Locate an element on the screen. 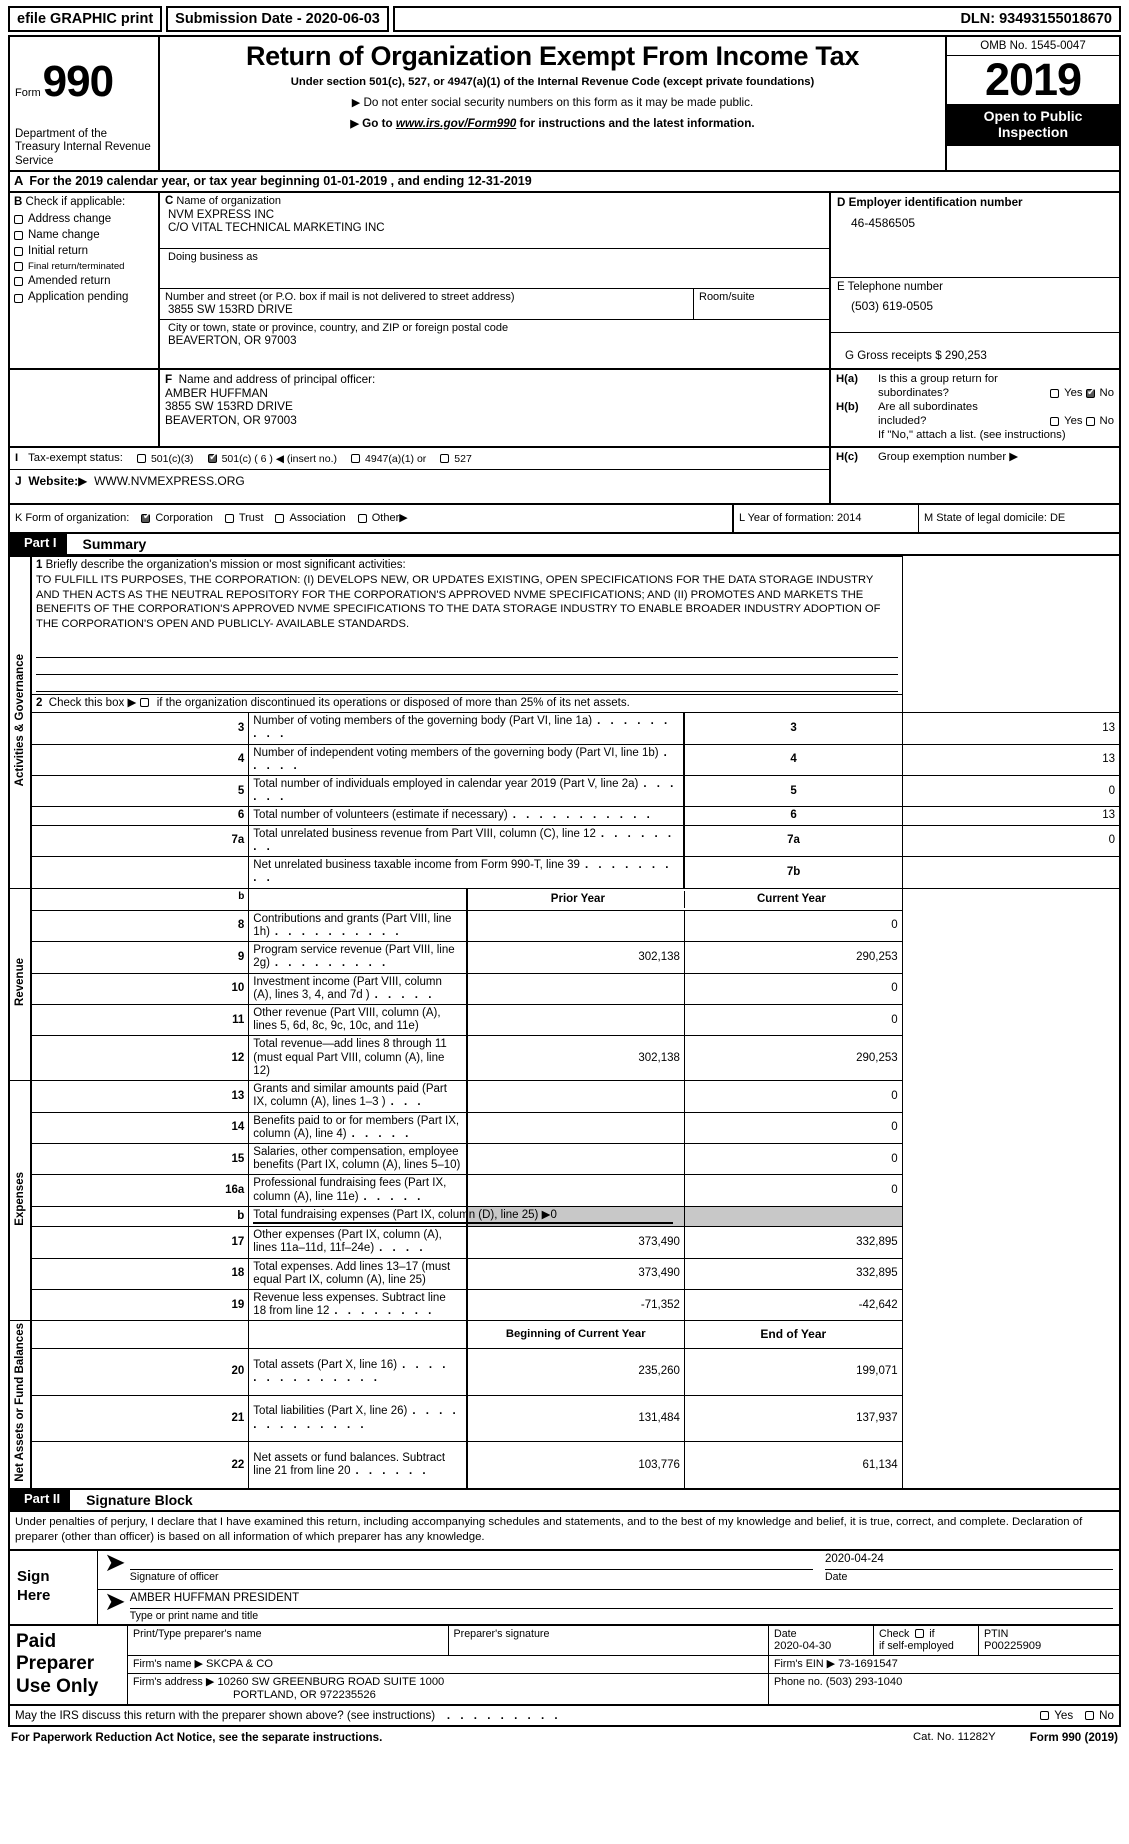 The width and height of the screenshot is (1129, 1844). part-i-bar: Part I Summary is located at coordinates (564, 544).